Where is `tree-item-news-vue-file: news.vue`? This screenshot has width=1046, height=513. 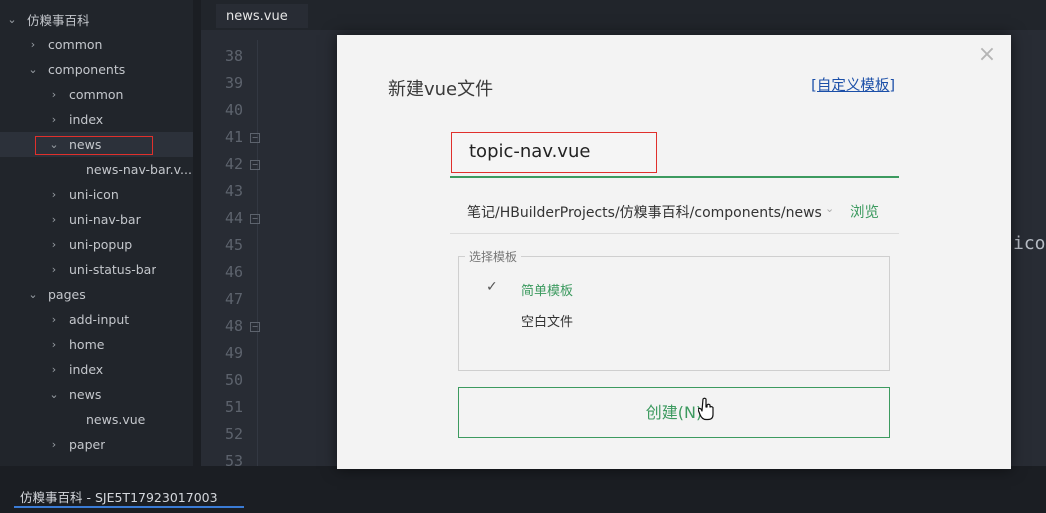
tree-item-news-vue-file: news.vue is located at coordinates (96, 419).